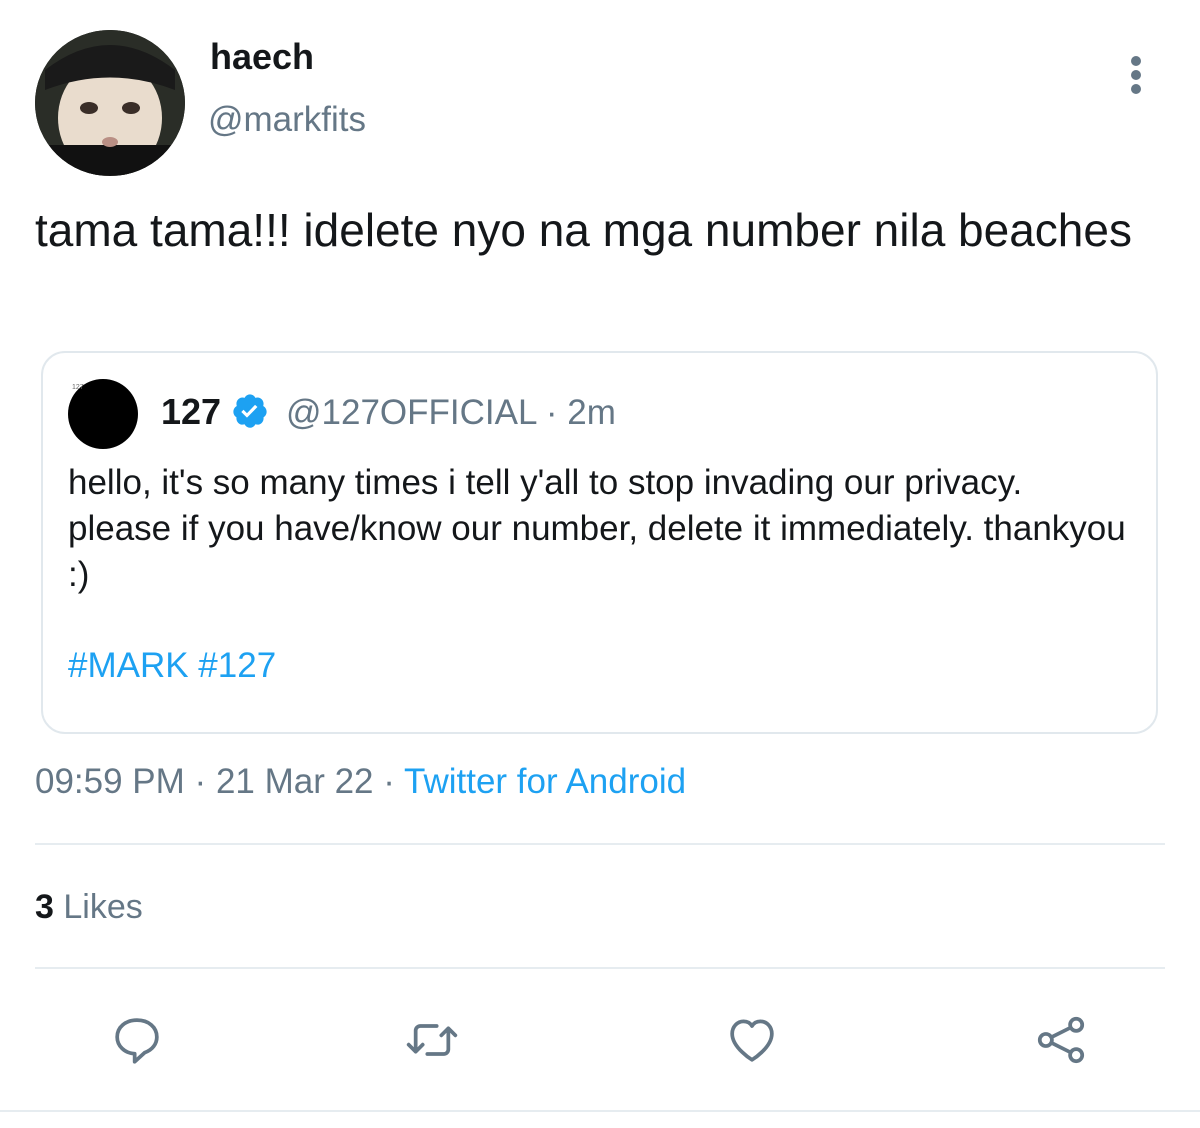 This screenshot has width=1200, height=1128. What do you see at coordinates (262, 57) in the screenshot?
I see `display-name: haech` at bounding box center [262, 57].